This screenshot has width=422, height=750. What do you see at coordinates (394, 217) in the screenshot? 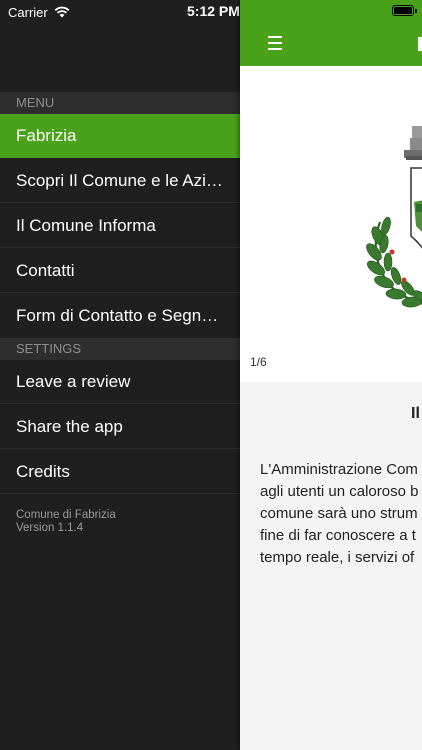
I see `coat-of-arms-image` at bounding box center [394, 217].